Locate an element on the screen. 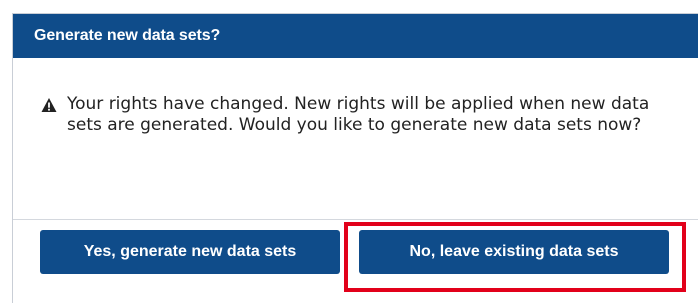 This screenshot has width=698, height=303. yes-generate-button: Yes, generate new data sets is located at coordinates (190, 252).